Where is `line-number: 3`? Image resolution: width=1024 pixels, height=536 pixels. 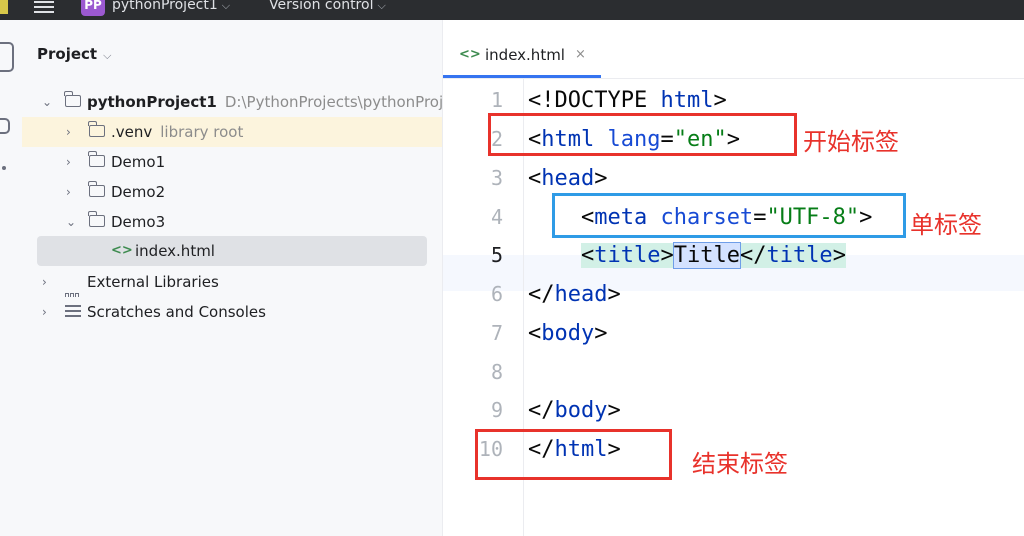
line-number: 3 is located at coordinates (496, 178).